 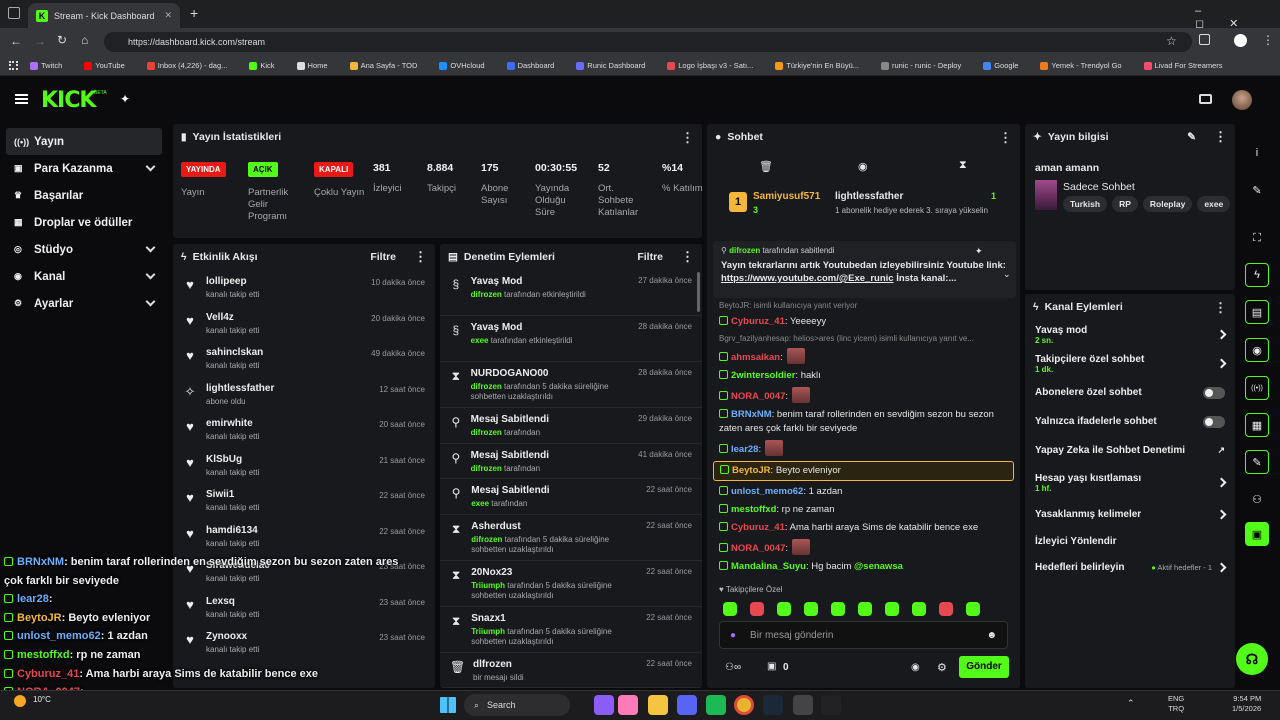 What do you see at coordinates (698, 292) in the screenshot?
I see `moderation-scrollbar` at bounding box center [698, 292].